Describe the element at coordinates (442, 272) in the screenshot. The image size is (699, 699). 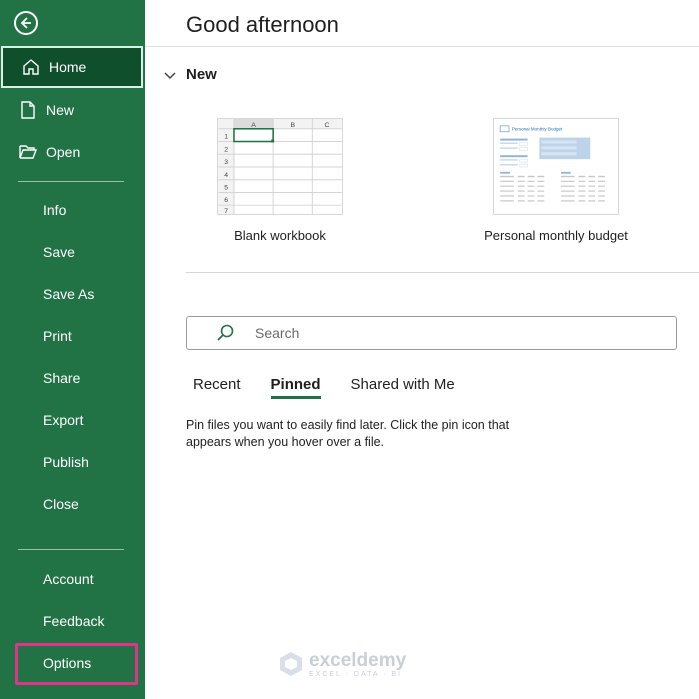
I see `section-divider` at that location.